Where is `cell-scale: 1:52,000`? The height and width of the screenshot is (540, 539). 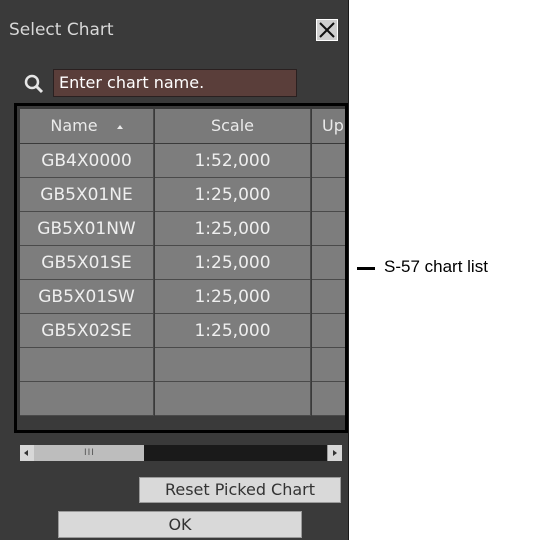
cell-scale: 1:52,000 is located at coordinates (233, 161).